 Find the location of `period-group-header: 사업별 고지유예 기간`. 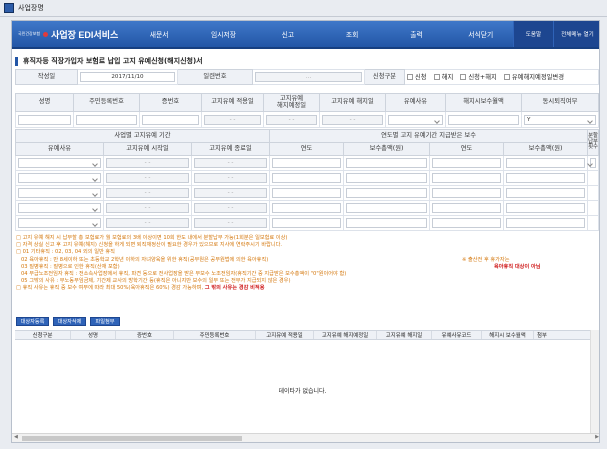

period-group-header: 사업별 고지유예 기간 is located at coordinates (142, 136).